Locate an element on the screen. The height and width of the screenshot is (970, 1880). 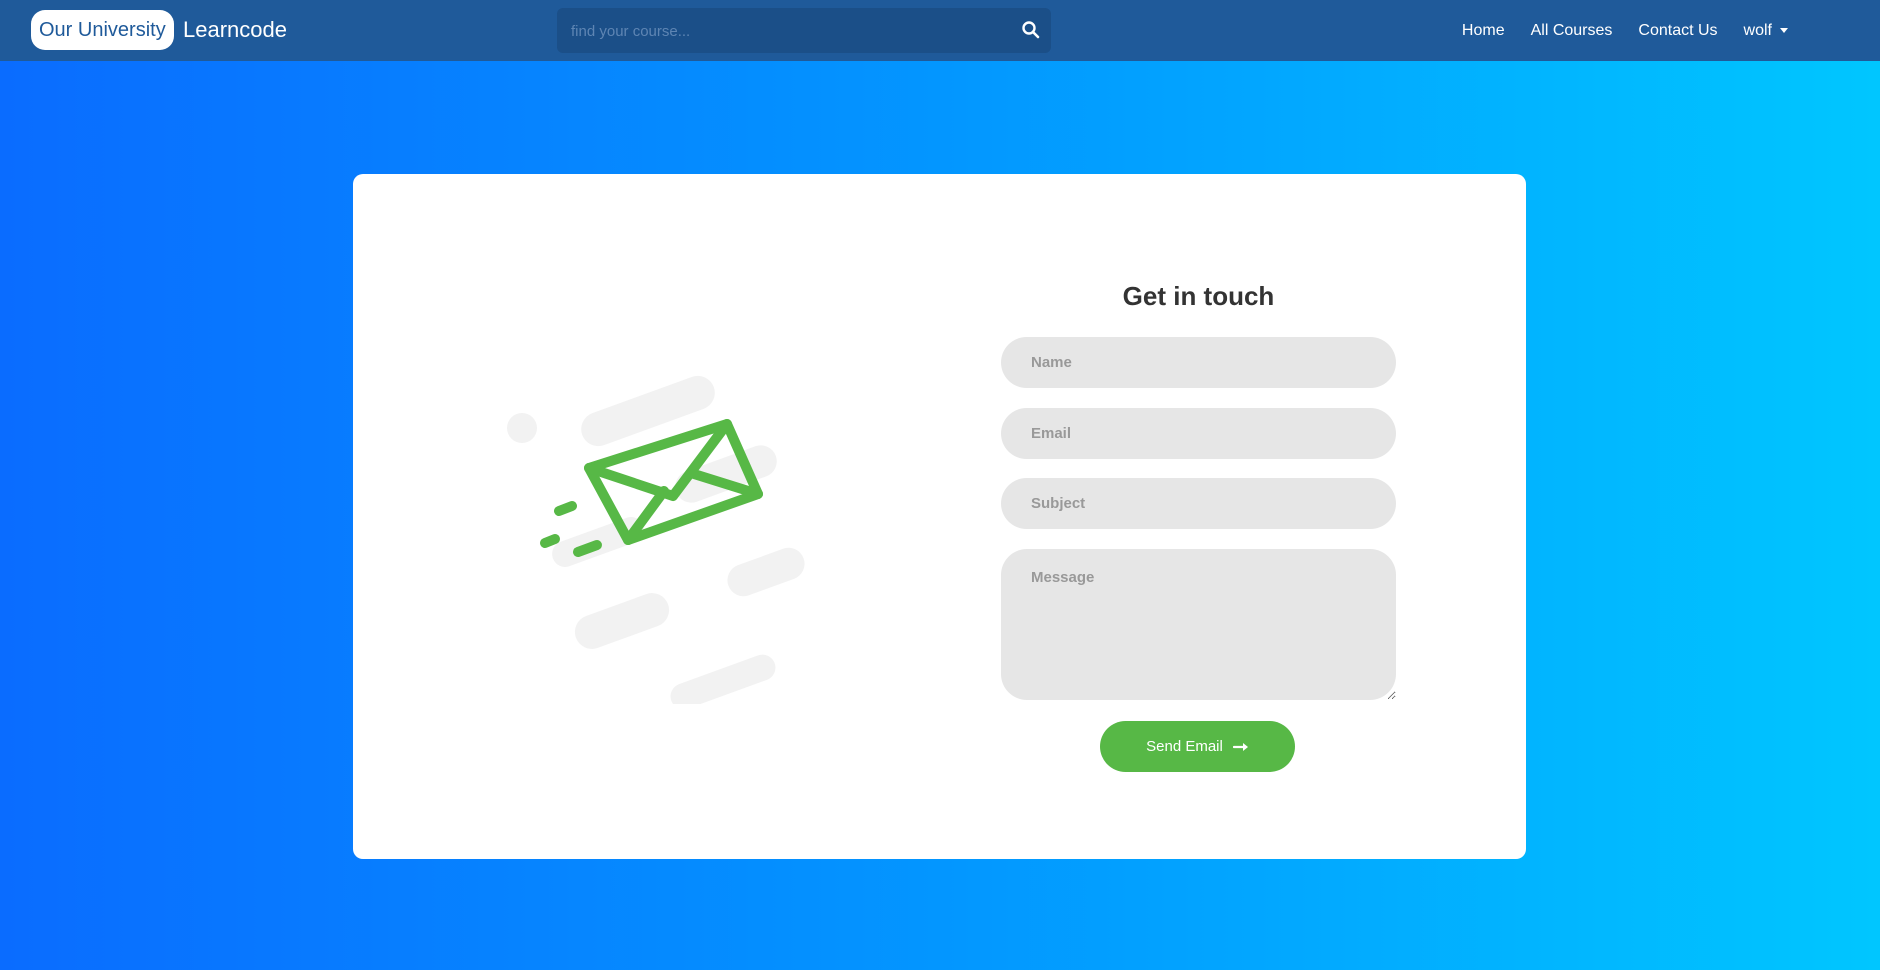
search-input is located at coordinates (791, 31).